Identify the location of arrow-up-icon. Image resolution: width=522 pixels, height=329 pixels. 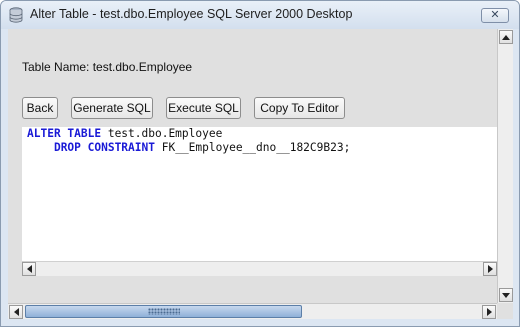
(506, 37).